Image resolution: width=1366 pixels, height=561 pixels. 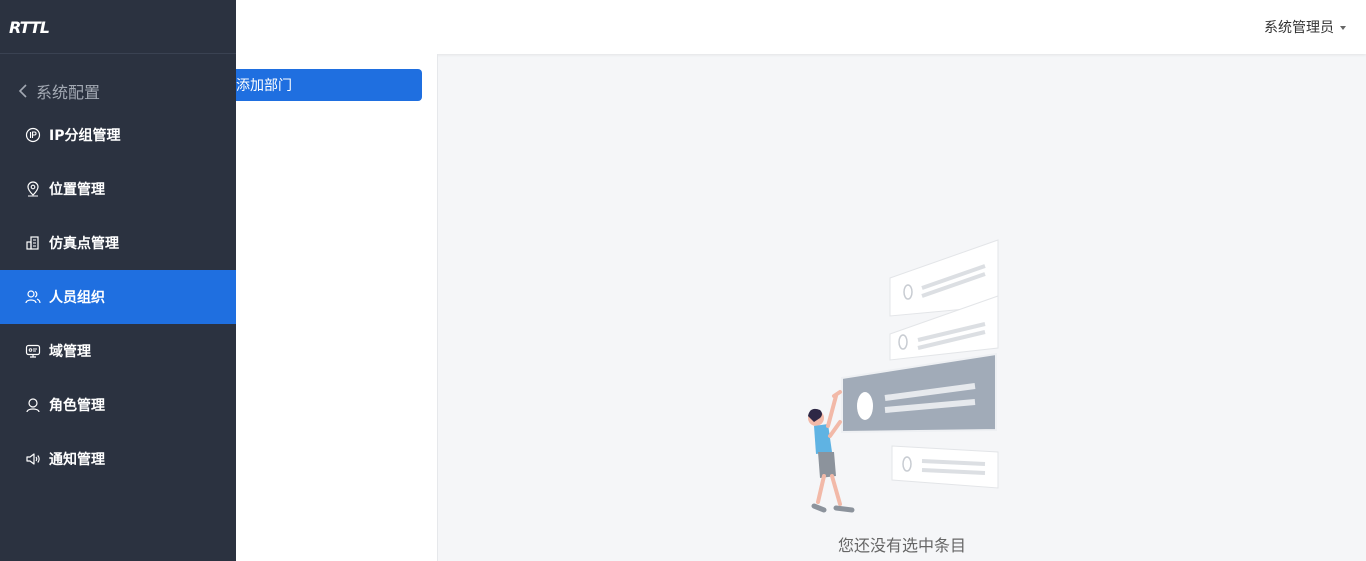 I want to click on placeholder-card-icon, so click(x=945, y=467).